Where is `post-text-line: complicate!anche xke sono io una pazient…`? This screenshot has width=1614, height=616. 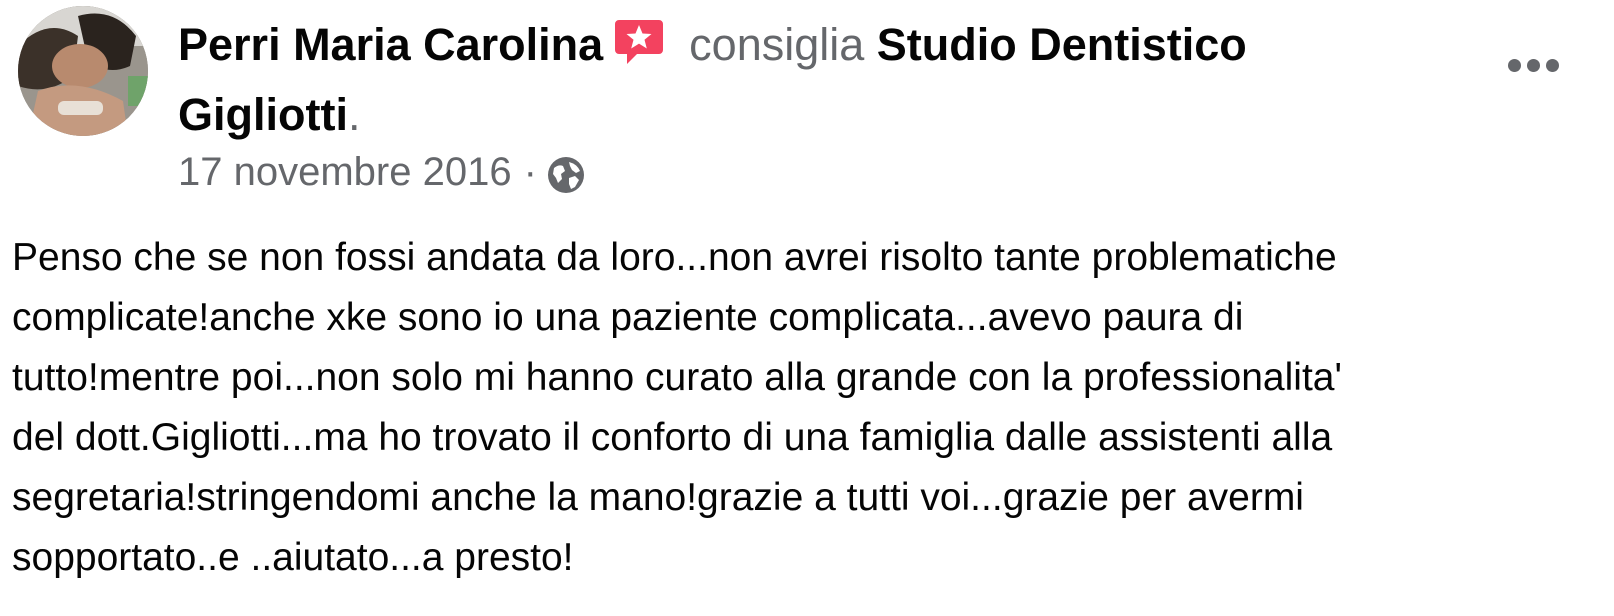
post-text-line: complicate!anche xke sono io una pazient… is located at coordinates (628, 317).